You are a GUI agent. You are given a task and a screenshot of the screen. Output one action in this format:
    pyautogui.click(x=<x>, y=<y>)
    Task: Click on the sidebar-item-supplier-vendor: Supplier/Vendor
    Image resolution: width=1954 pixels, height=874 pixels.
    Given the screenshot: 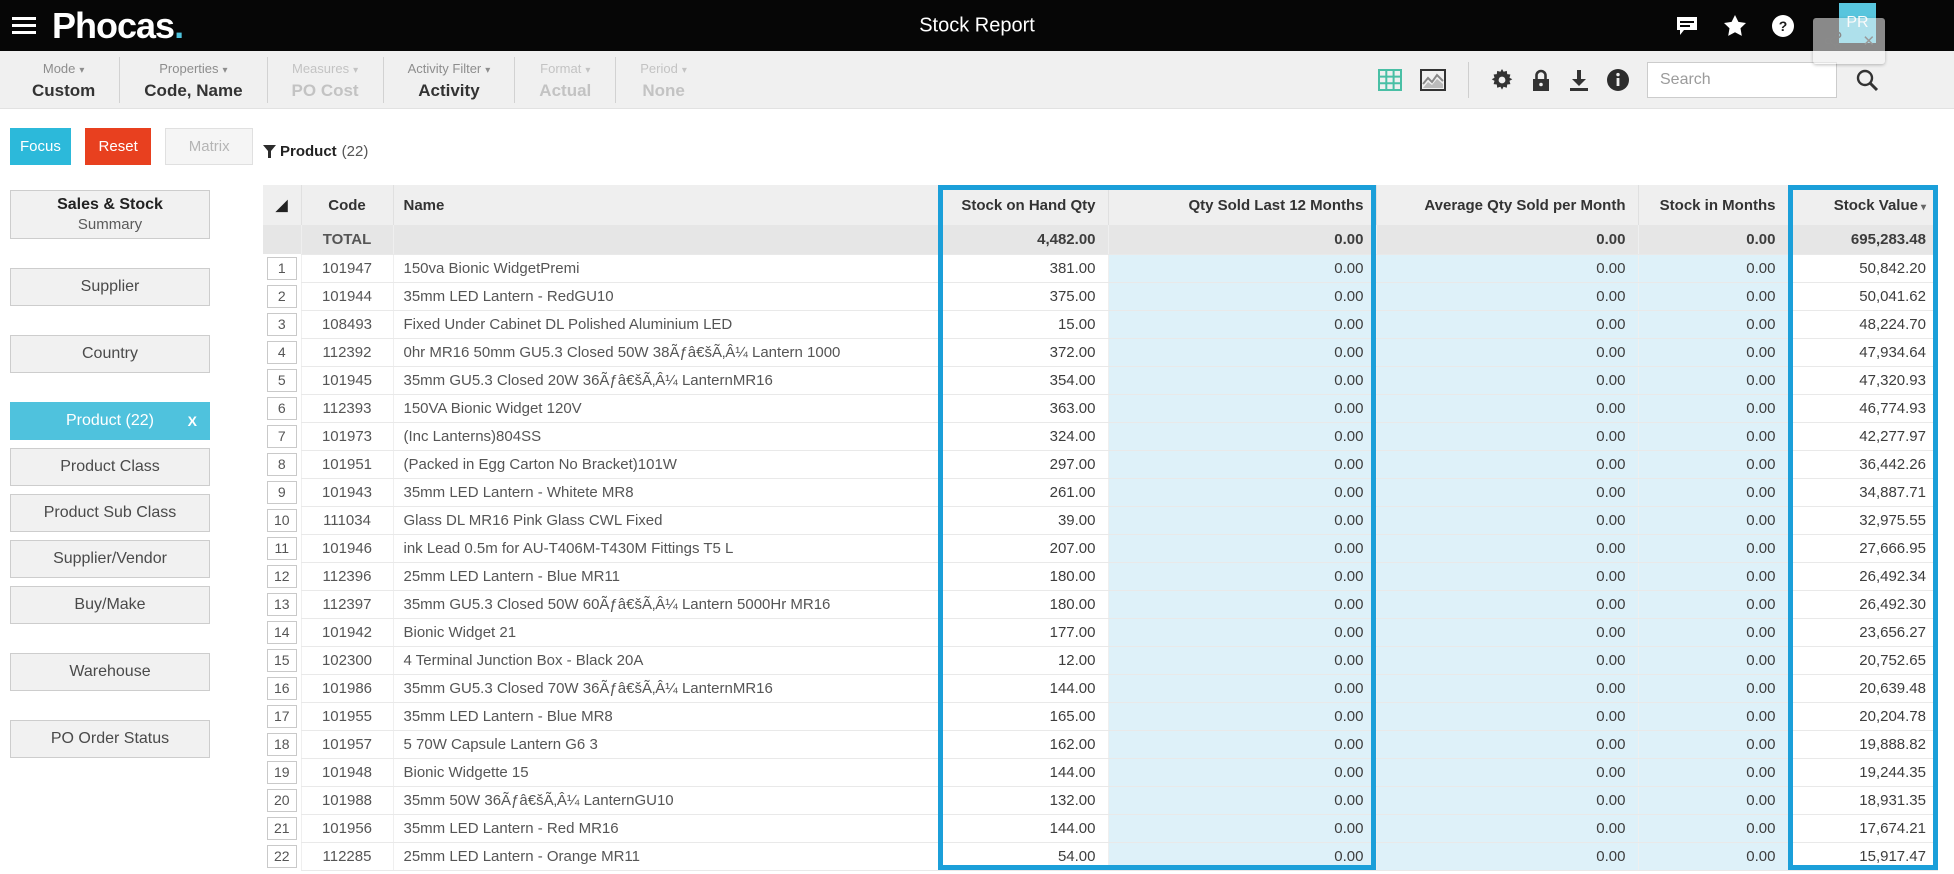 What is the action you would take?
    pyautogui.click(x=110, y=559)
    